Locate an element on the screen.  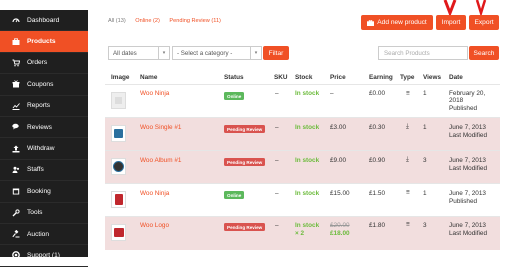
col-name-header: Name is located at coordinates (148, 77).